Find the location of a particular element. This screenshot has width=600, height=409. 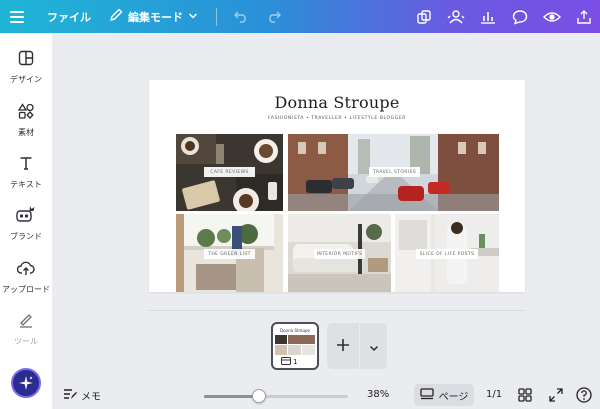

zoom-percentage: 38% is located at coordinates (378, 394).